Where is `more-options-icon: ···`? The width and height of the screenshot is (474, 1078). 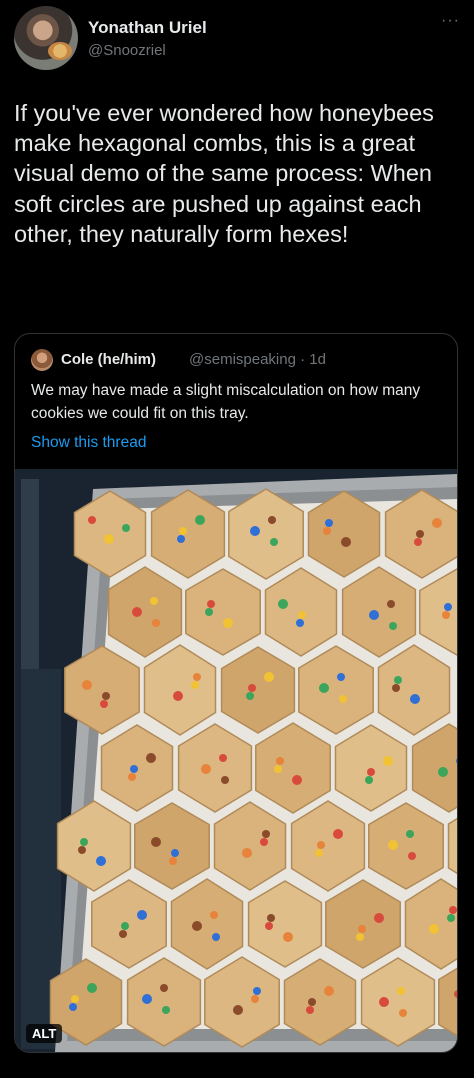
more-options-icon: ··· is located at coordinates (450, 21).